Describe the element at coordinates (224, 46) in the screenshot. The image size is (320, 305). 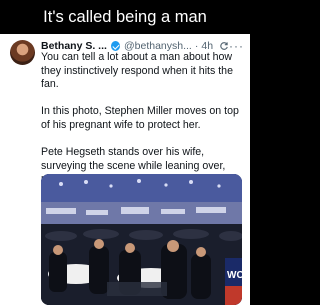
I see `refresh-icon` at that location.